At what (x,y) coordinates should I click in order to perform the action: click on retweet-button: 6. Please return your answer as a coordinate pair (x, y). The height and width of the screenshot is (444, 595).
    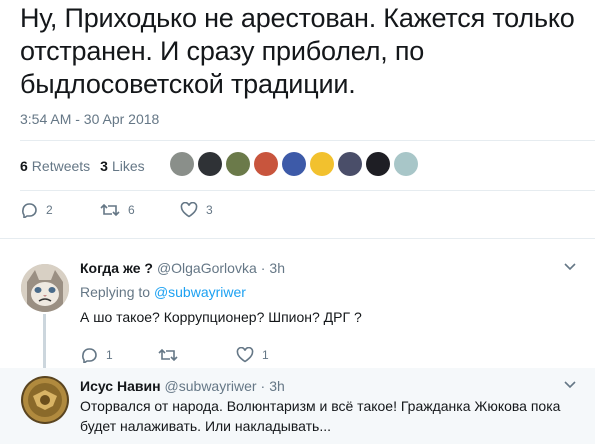
    Looking at the image, I should click on (140, 210).